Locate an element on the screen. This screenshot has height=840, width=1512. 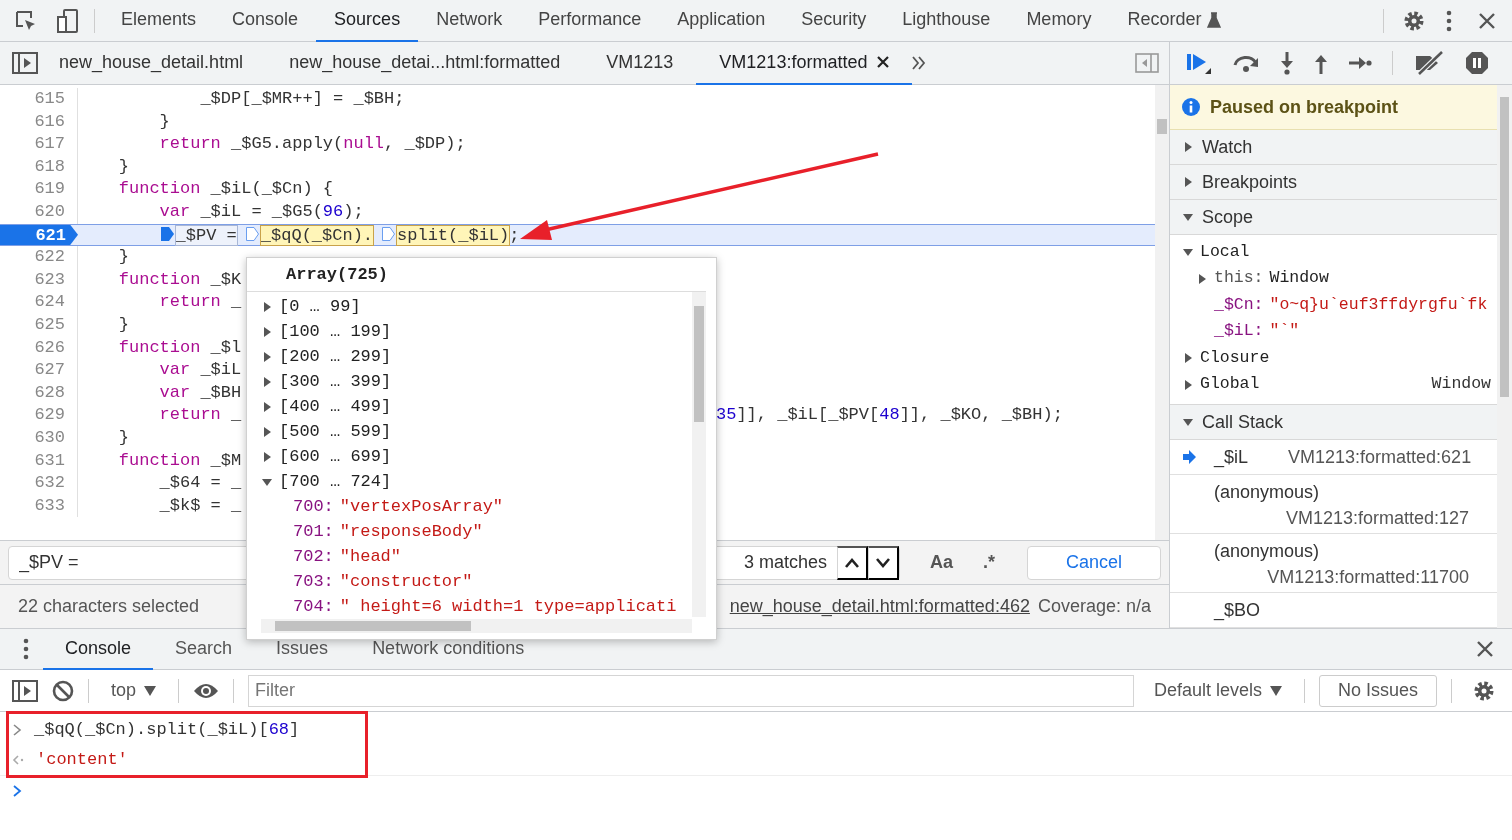
code-line: return _$G5.apply(null, _$DP); is located at coordinates (312, 144).